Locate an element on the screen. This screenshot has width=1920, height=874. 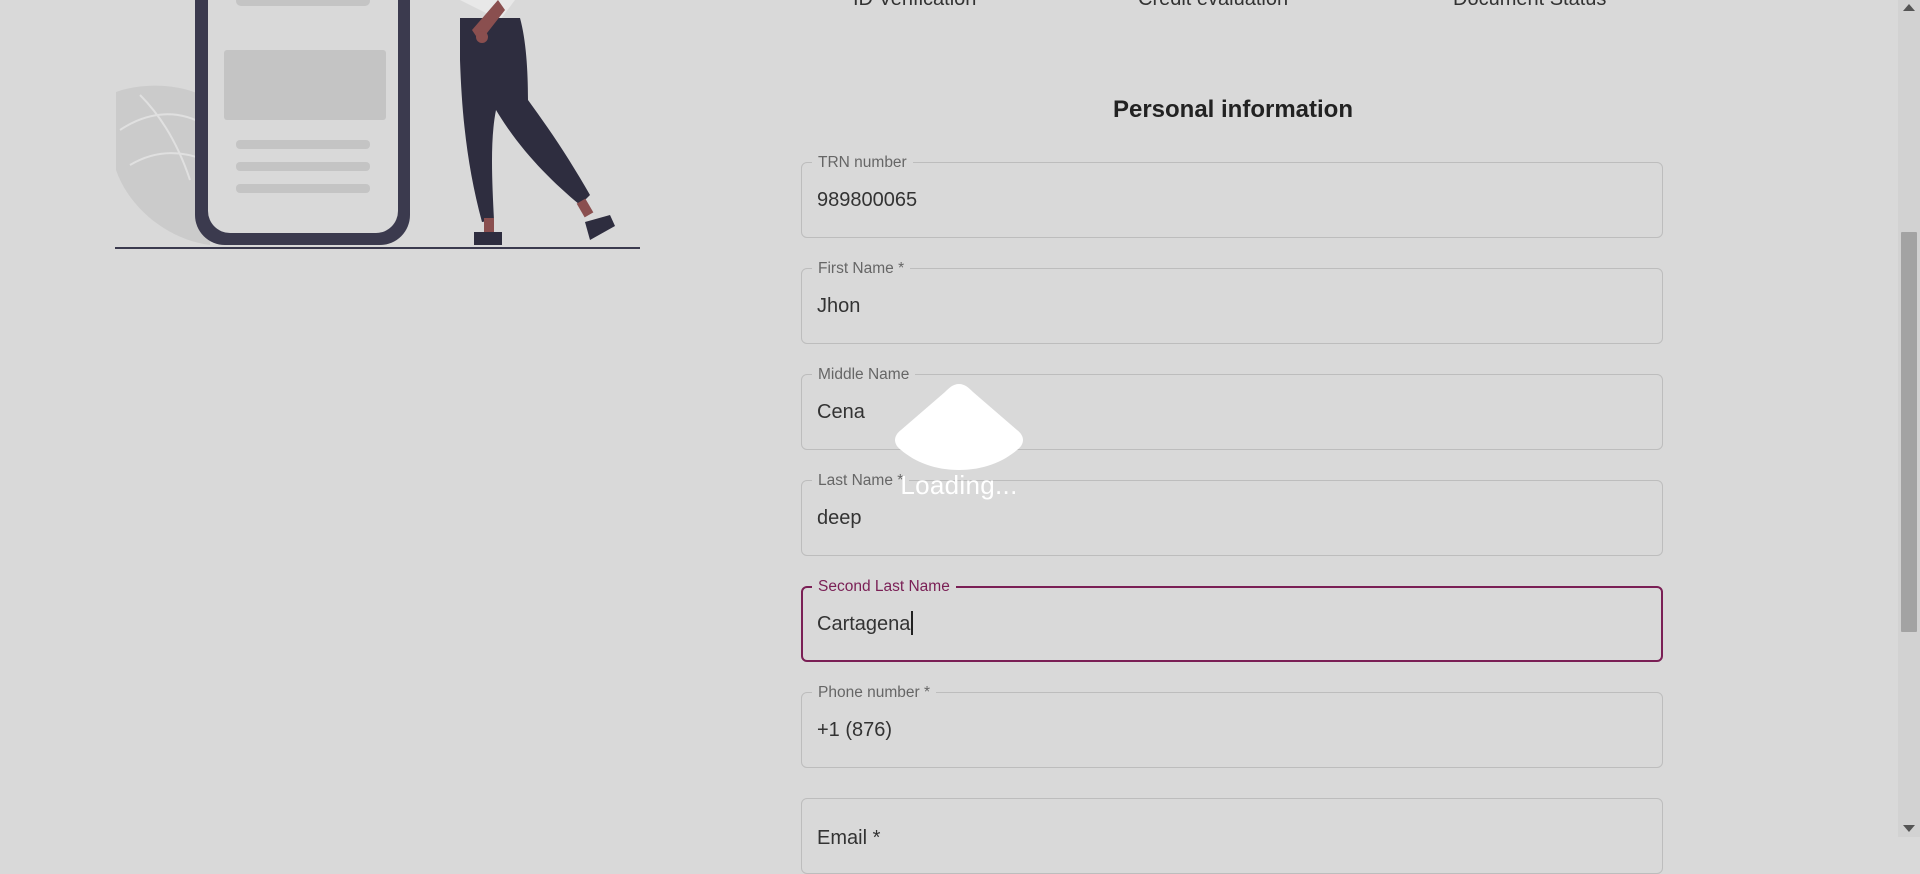
trn-number-field: TRN number 989800065 is located at coordinates (1232, 196).